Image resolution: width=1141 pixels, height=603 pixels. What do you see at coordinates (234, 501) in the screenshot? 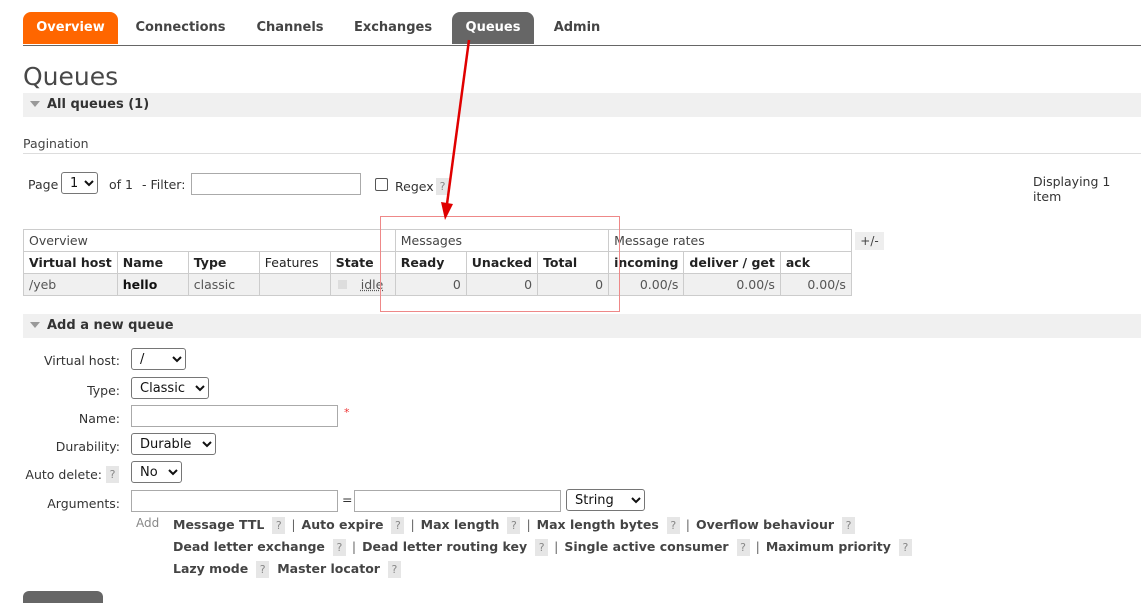
I see `argument-key-input` at bounding box center [234, 501].